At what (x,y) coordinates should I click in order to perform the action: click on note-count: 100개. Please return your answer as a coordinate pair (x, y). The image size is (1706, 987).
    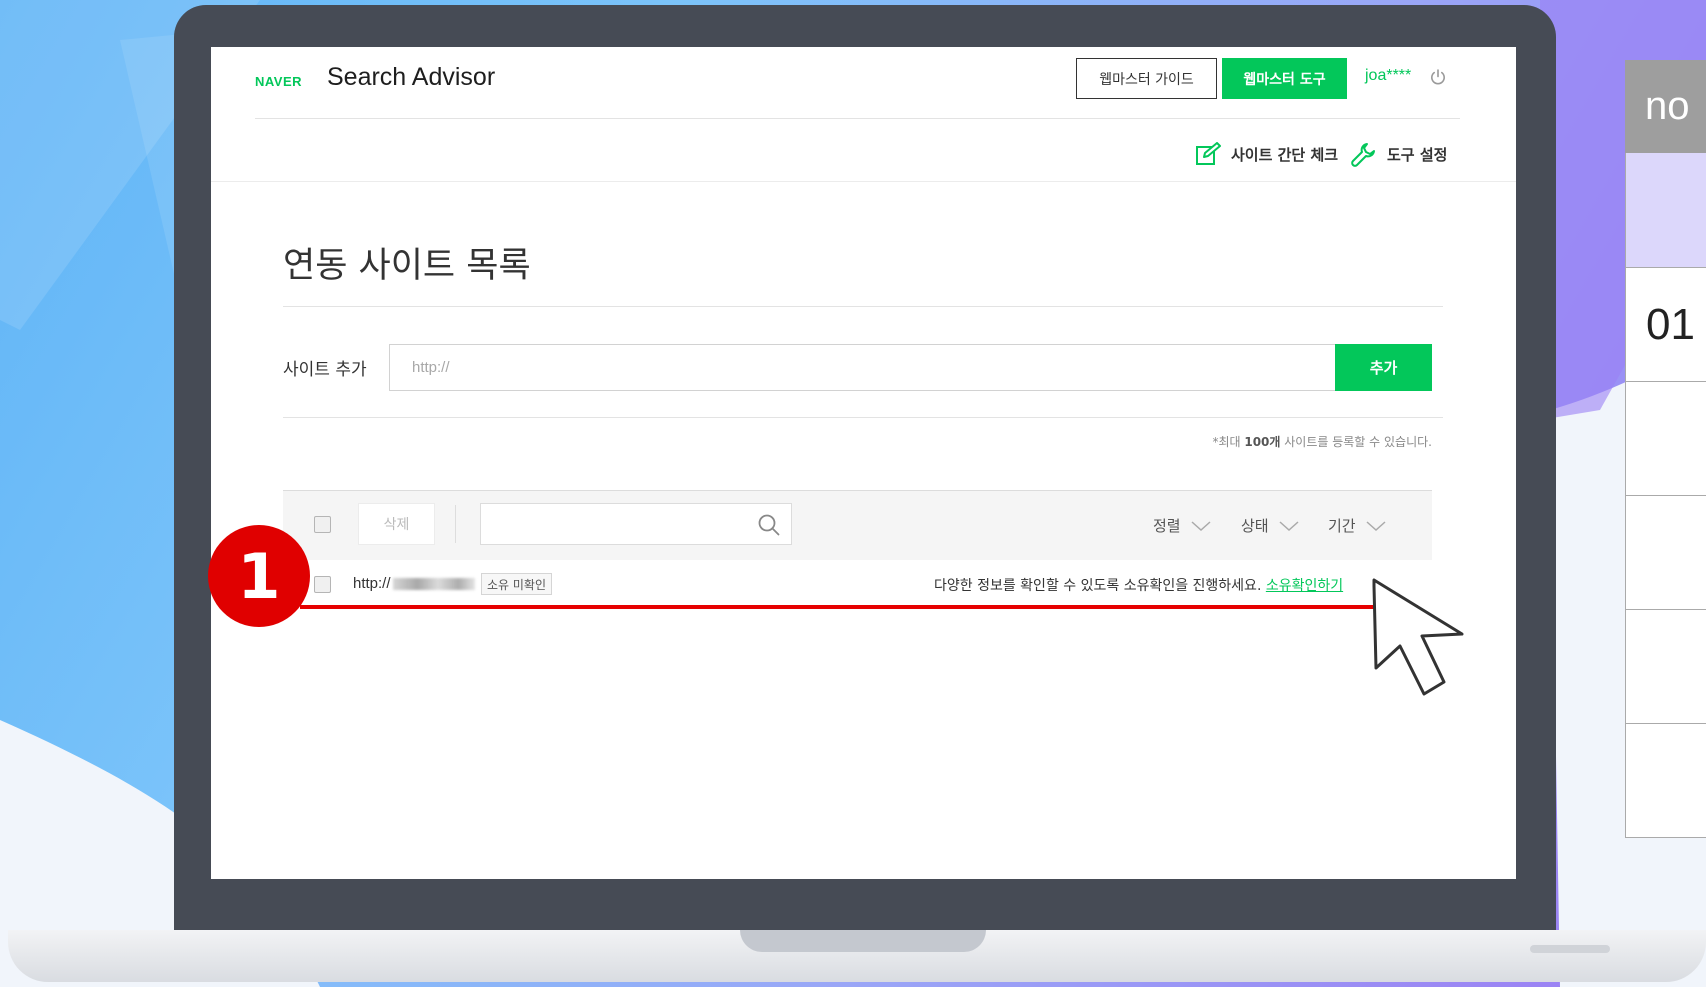
    Looking at the image, I should click on (1262, 442).